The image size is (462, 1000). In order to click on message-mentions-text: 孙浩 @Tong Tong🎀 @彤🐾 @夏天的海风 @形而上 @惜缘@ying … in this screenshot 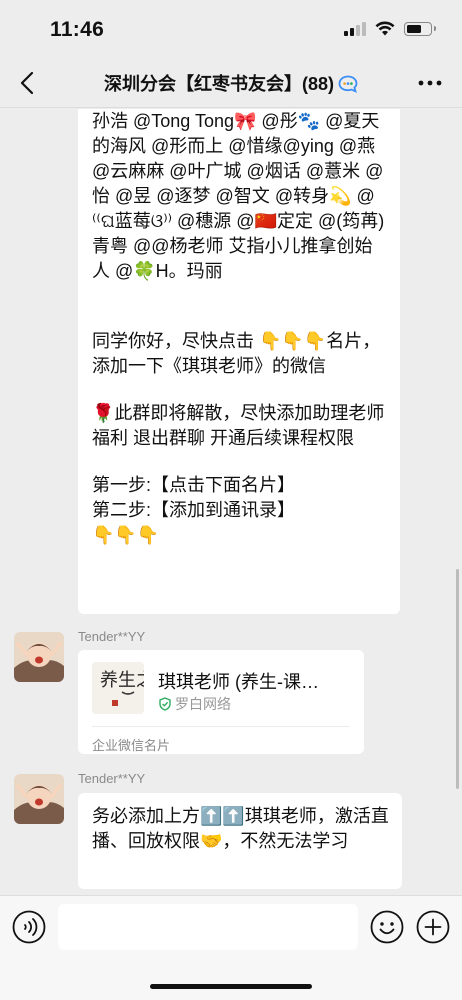, I will do `click(241, 196)`.